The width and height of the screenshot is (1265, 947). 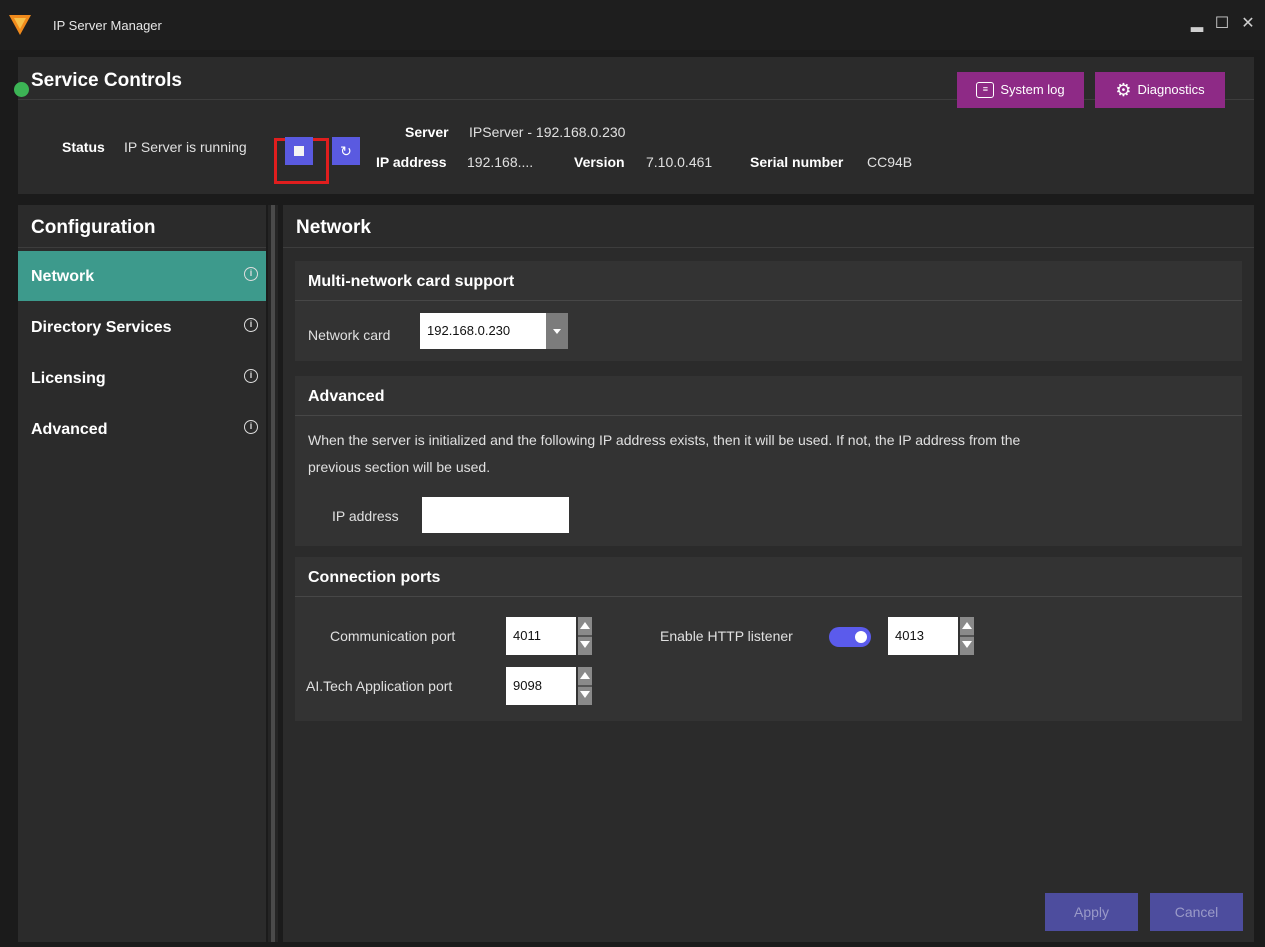 What do you see at coordinates (967, 636) in the screenshot?
I see `http-port-stepper` at bounding box center [967, 636].